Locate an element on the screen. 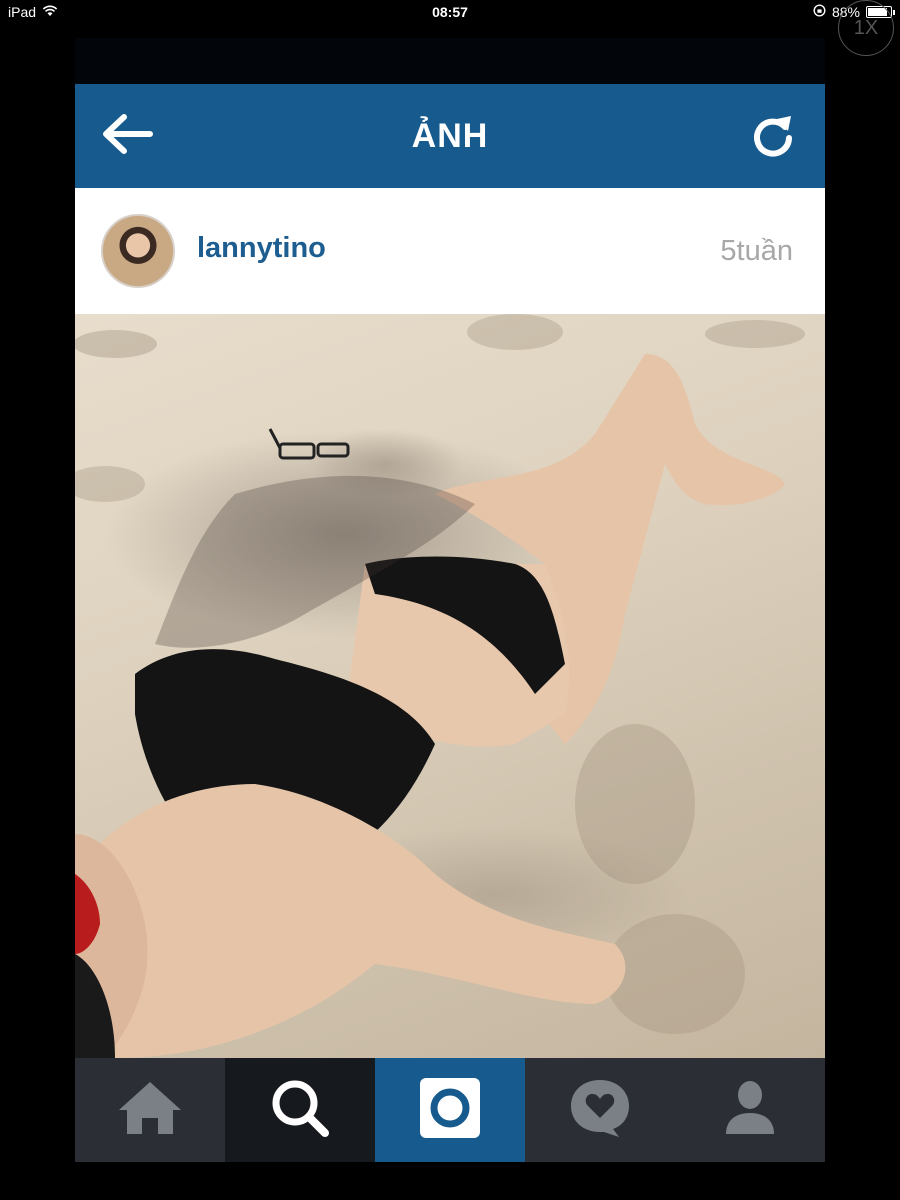 This screenshot has width=900, height=1200. arrow-left-icon is located at coordinates (127, 136).